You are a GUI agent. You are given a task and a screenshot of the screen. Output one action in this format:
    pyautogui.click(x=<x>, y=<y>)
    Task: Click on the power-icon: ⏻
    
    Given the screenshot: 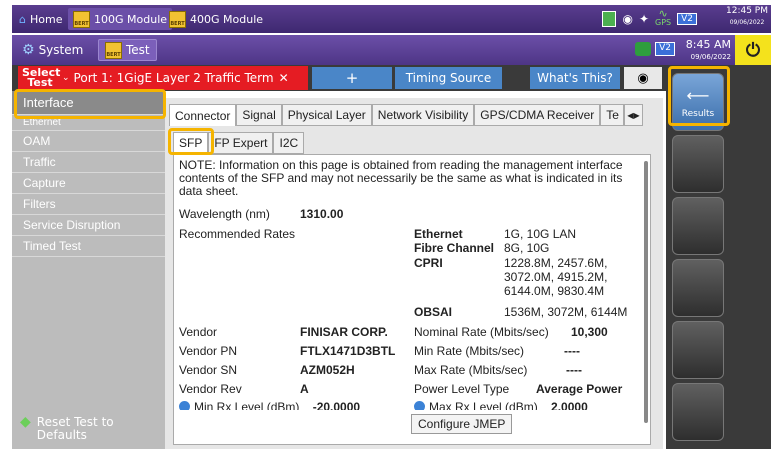 What is the action you would take?
    pyautogui.click(x=753, y=50)
    